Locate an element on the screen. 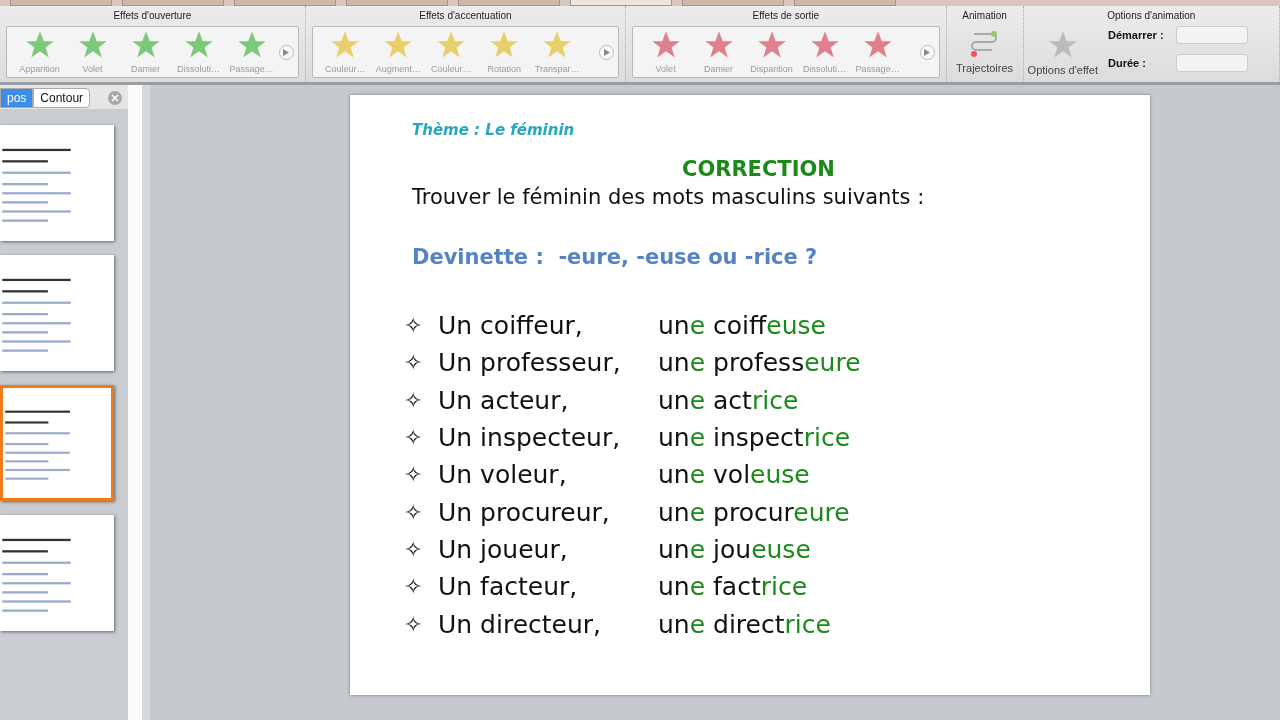  feminine-word: une coiffeuse is located at coordinates (742, 326).